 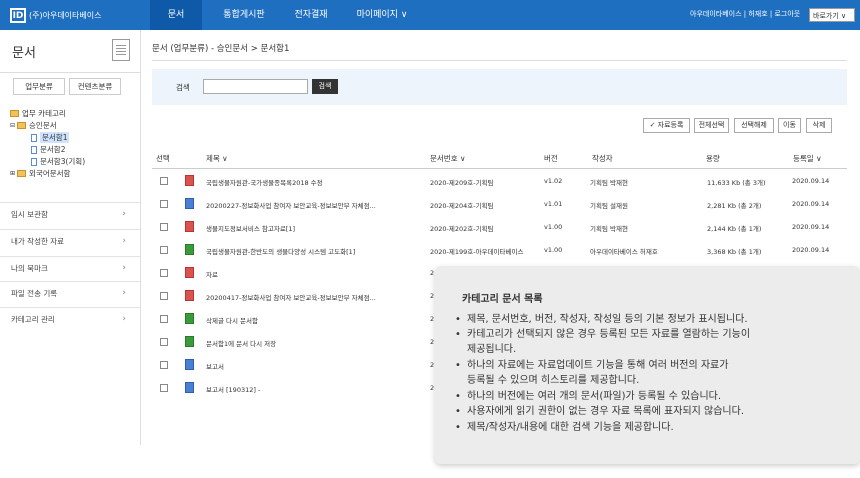 I want to click on header-date: 등록일 ∨, so click(x=807, y=158).